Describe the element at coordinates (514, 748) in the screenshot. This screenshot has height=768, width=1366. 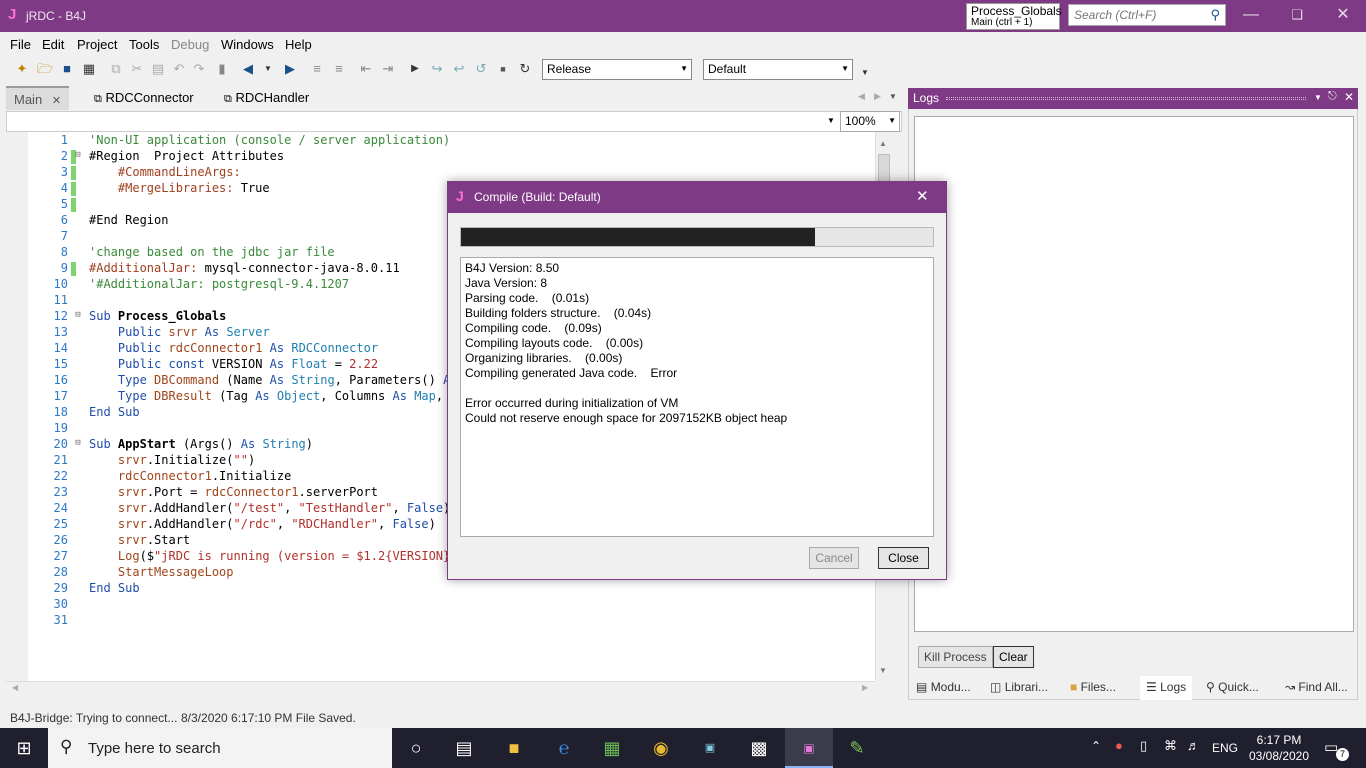
I see `file-explorer-icon: ■` at that location.